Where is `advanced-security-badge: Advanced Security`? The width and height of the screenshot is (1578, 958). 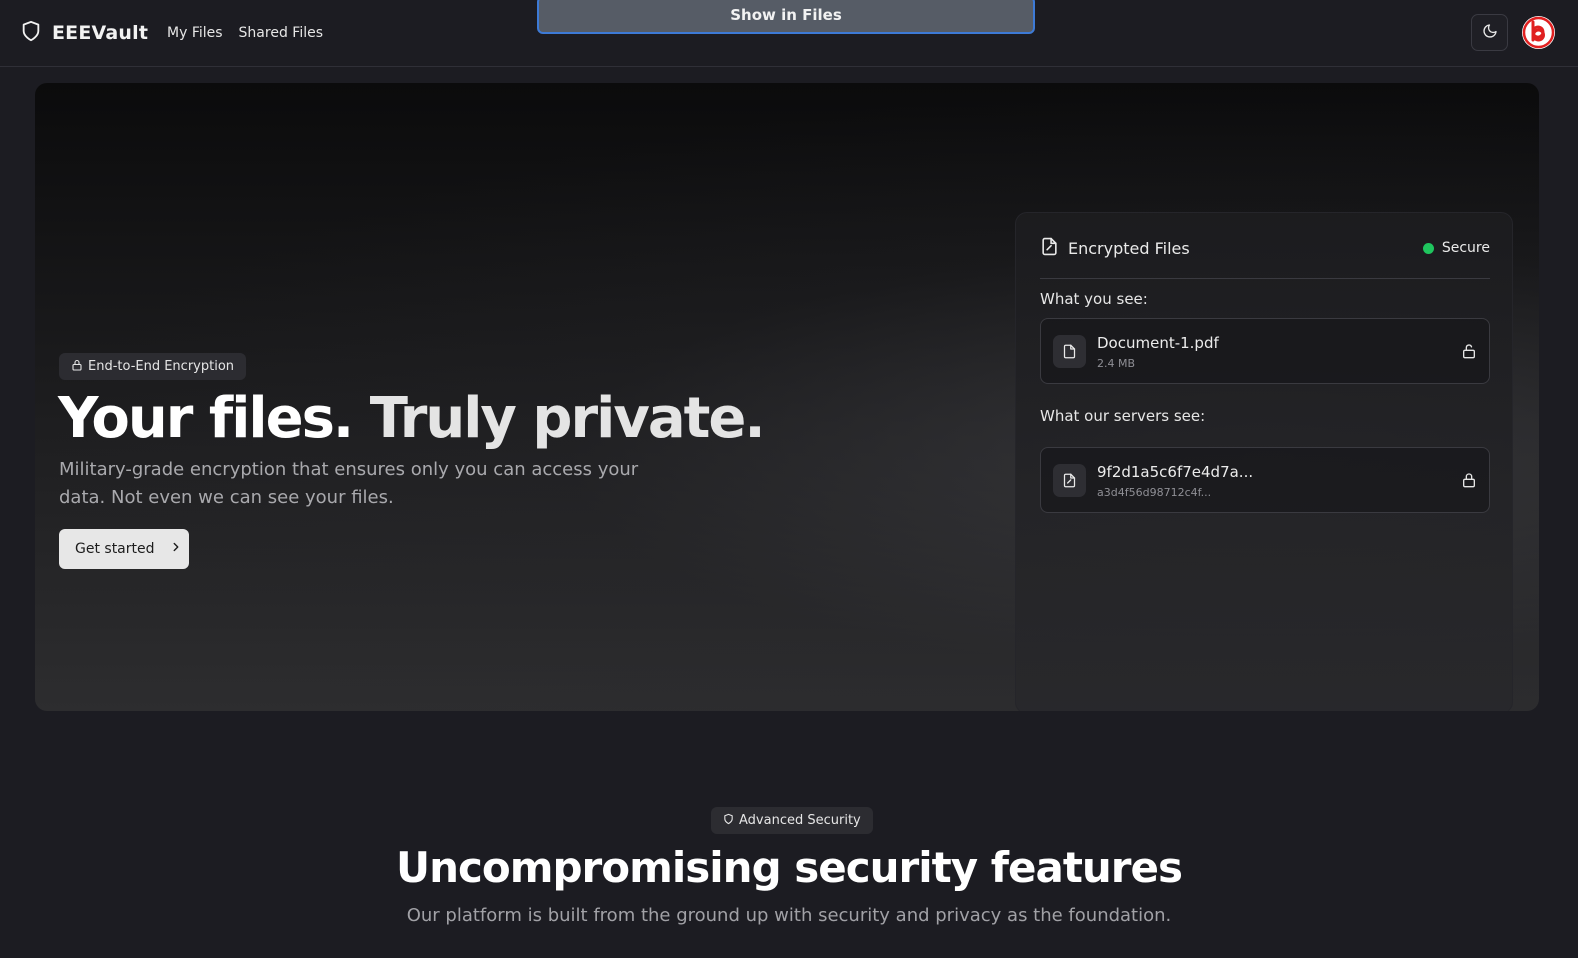
advanced-security-badge: Advanced Security is located at coordinates (792, 820).